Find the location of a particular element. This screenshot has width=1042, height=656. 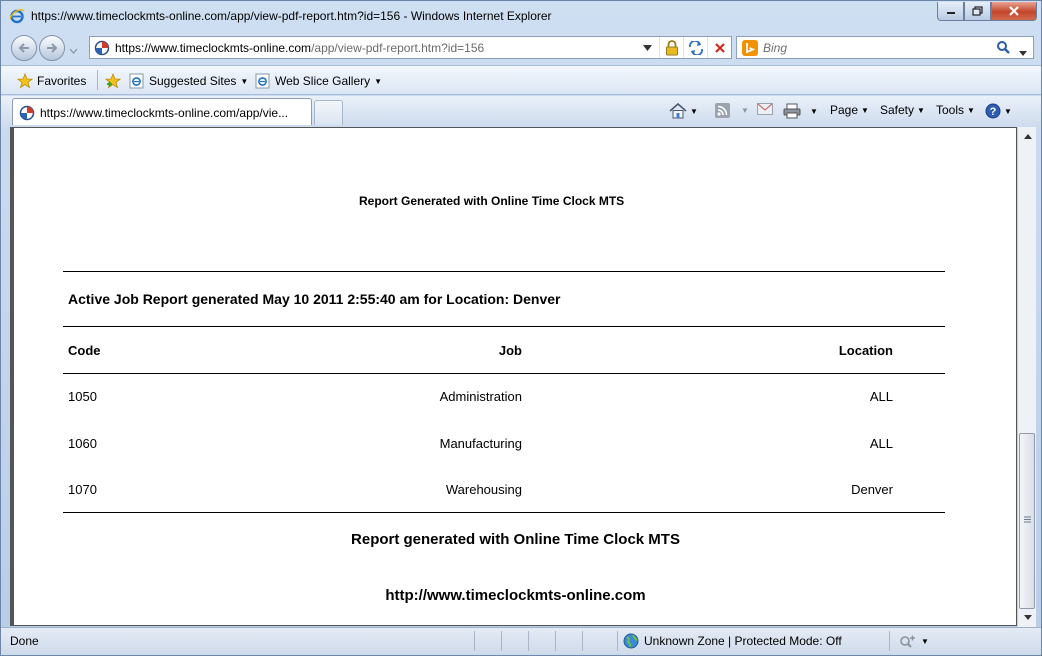

scroll-down-button is located at coordinates (1027, 617).